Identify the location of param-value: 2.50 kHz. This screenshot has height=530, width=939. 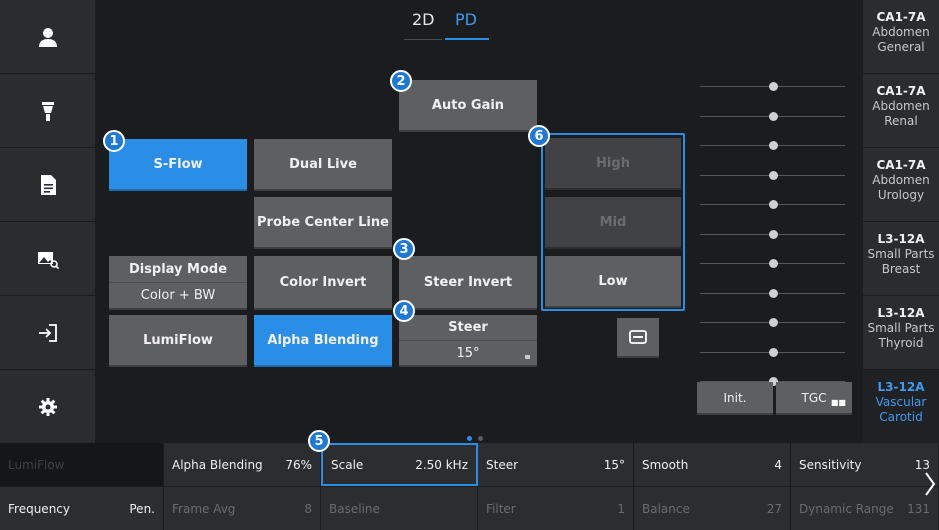
(441, 464).